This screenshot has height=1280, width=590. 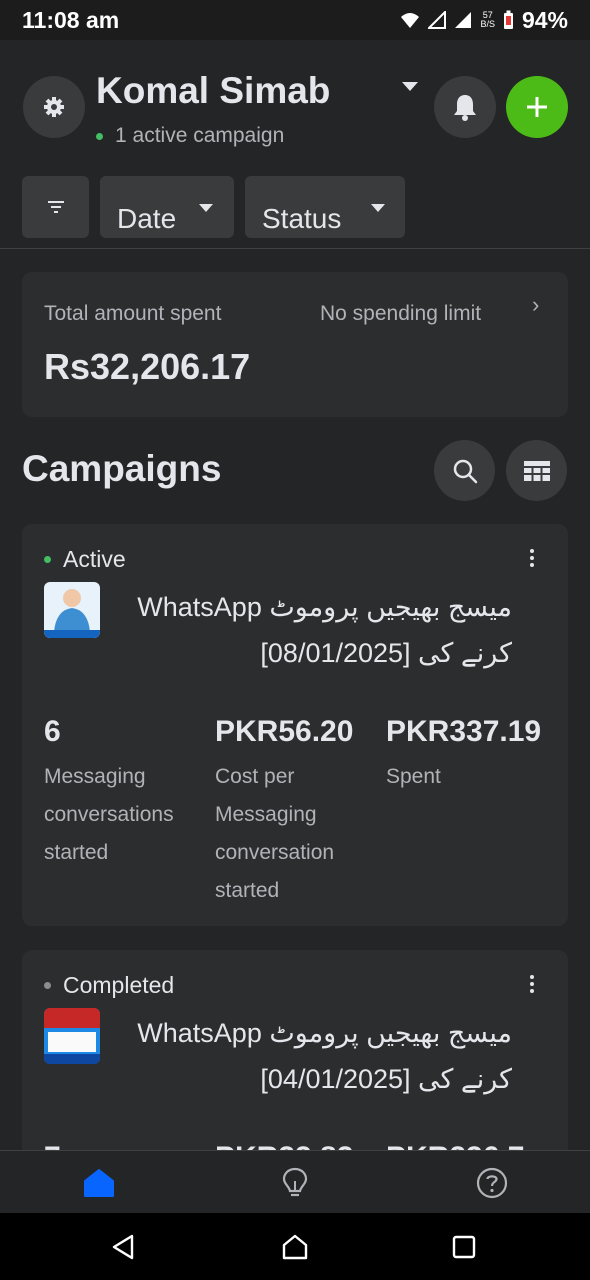 I want to click on chevron-right-icon: ›, so click(x=536, y=304).